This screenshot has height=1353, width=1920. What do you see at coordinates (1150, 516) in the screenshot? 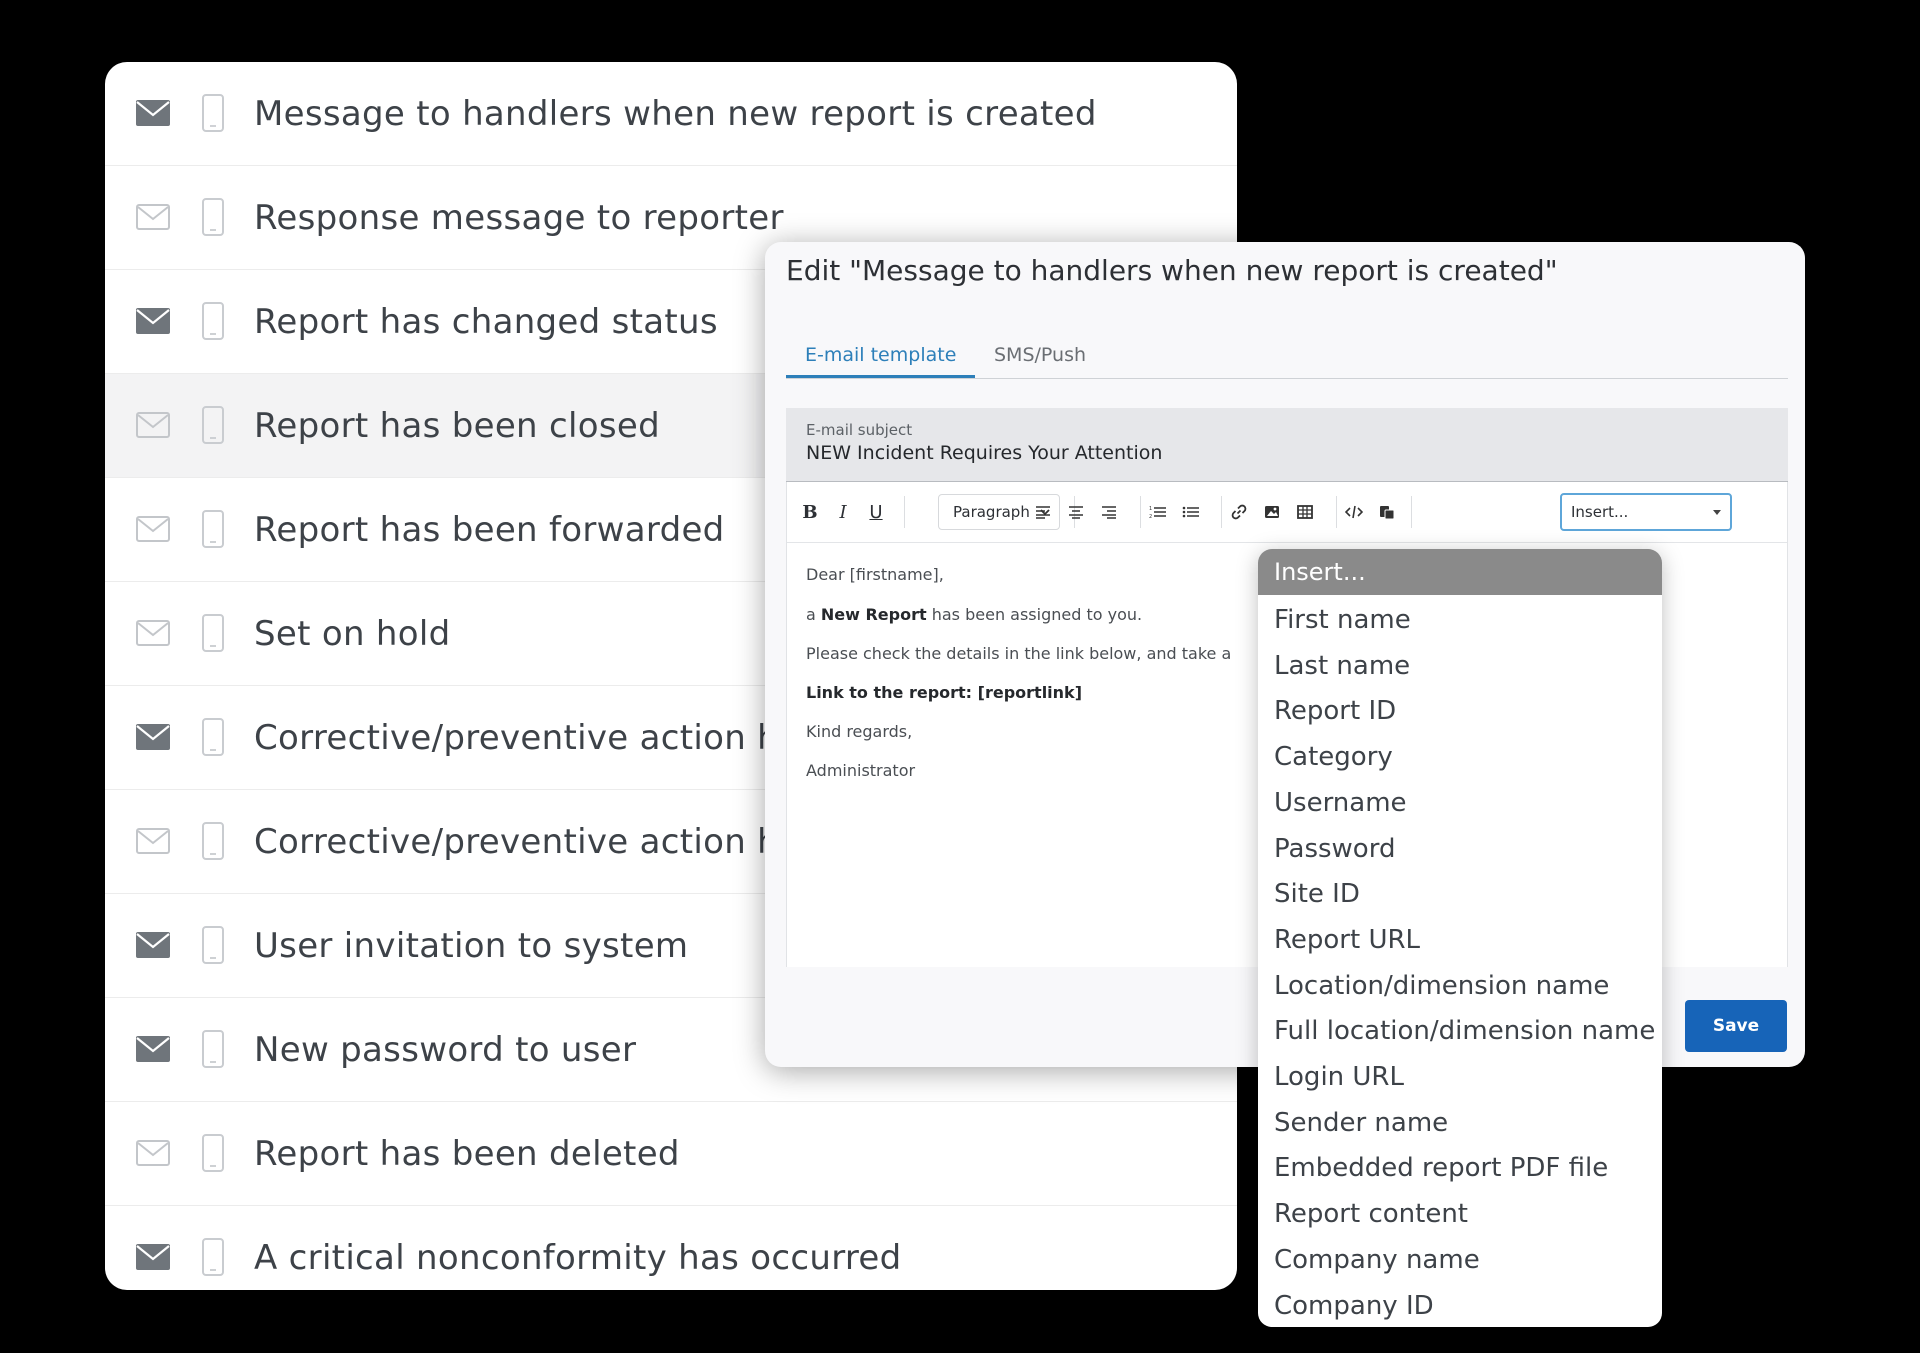
I see `svg-text: 2` at bounding box center [1150, 516].